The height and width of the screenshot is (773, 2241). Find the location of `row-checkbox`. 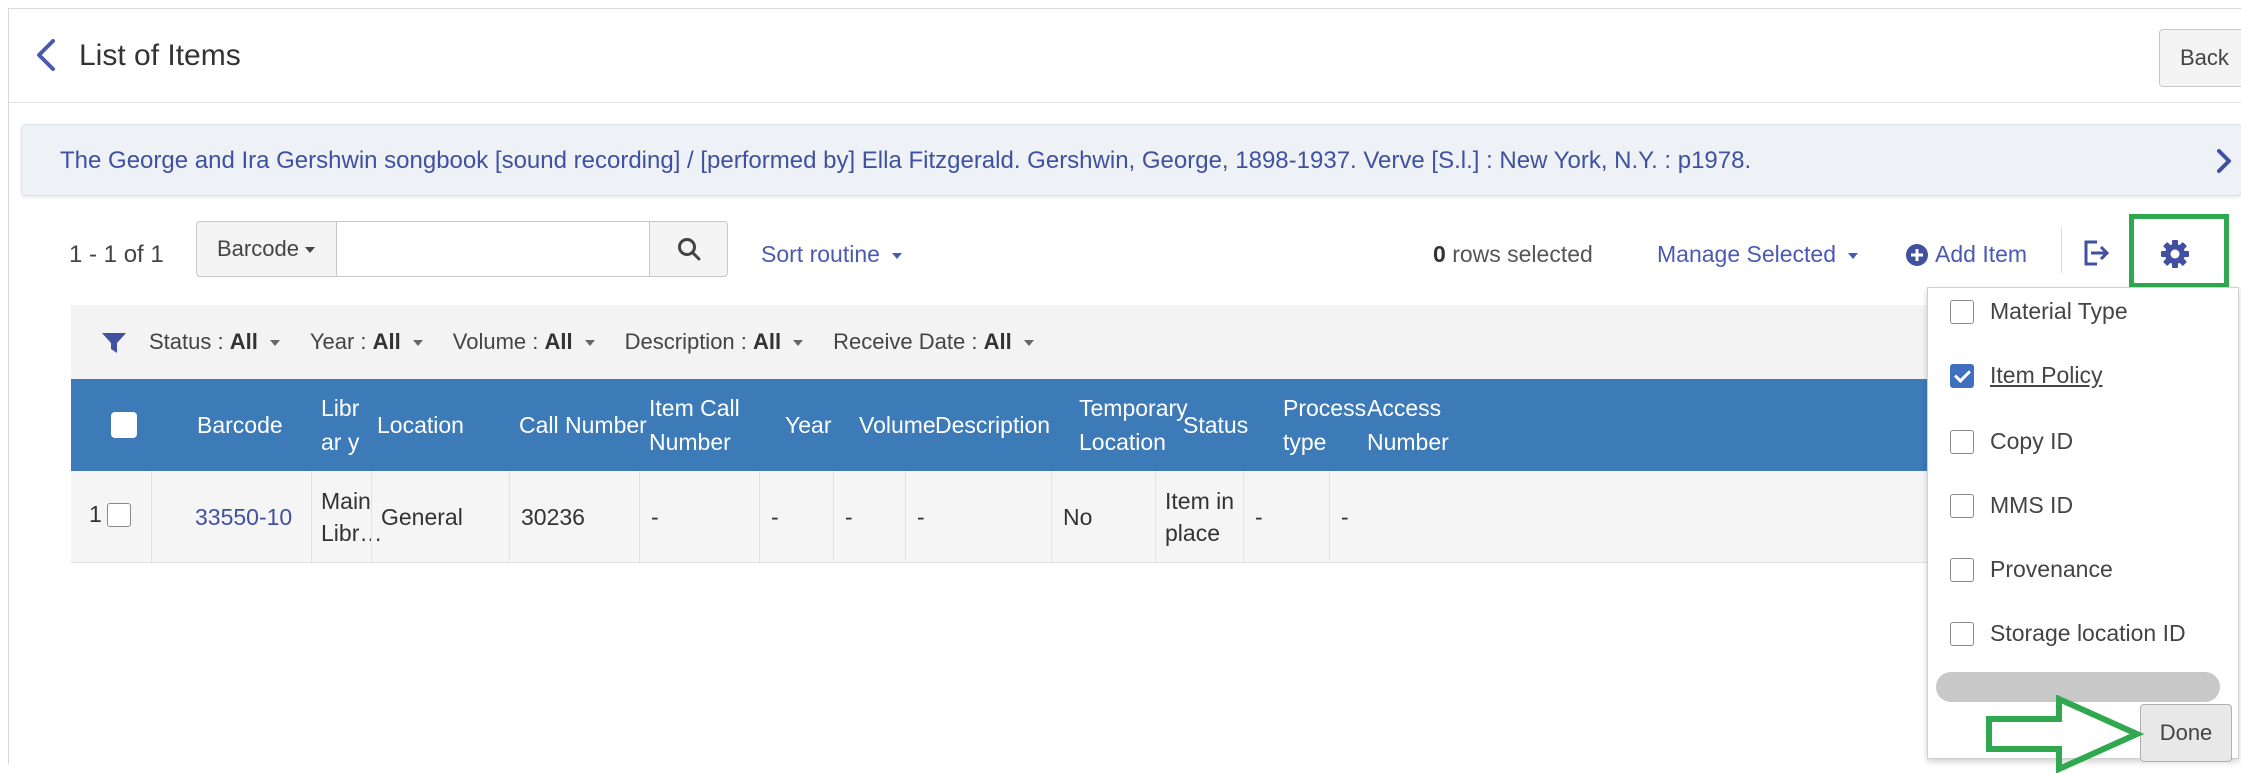

row-checkbox is located at coordinates (119, 515).